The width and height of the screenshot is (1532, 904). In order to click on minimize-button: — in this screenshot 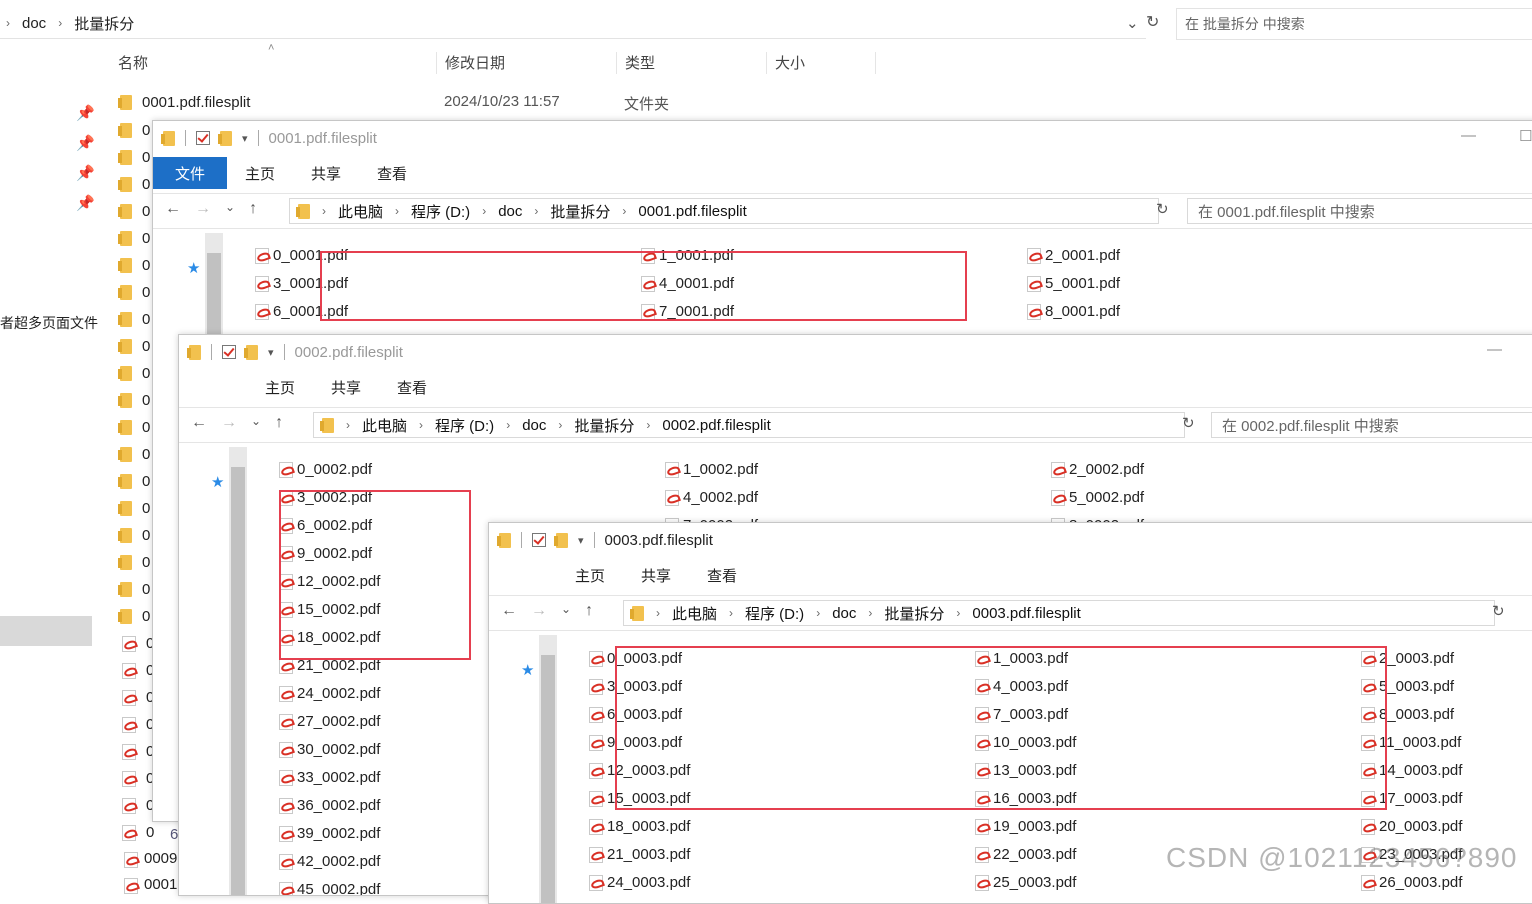, I will do `click(1468, 135)`.